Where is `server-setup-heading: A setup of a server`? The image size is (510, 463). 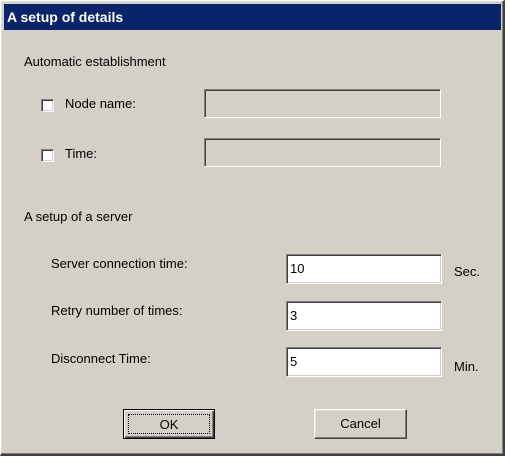 server-setup-heading: A setup of a server is located at coordinates (78, 216).